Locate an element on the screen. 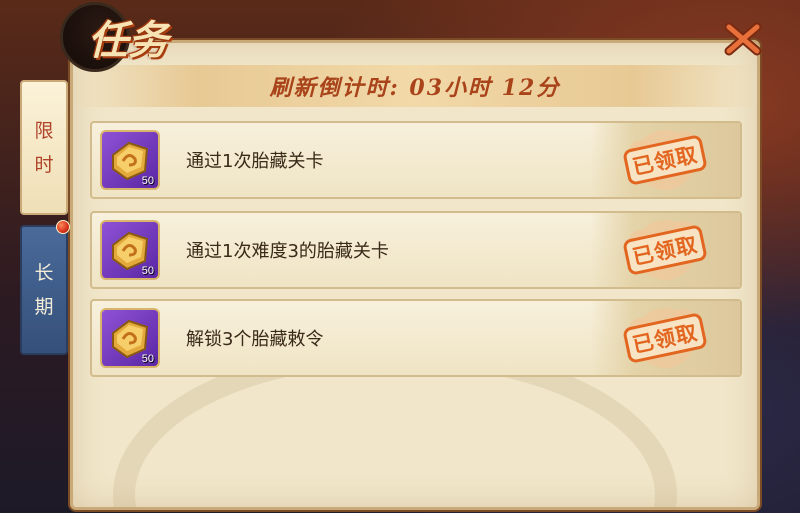 This screenshot has width=800, height=513. tab-longterm-label-2: 期 is located at coordinates (44, 307).